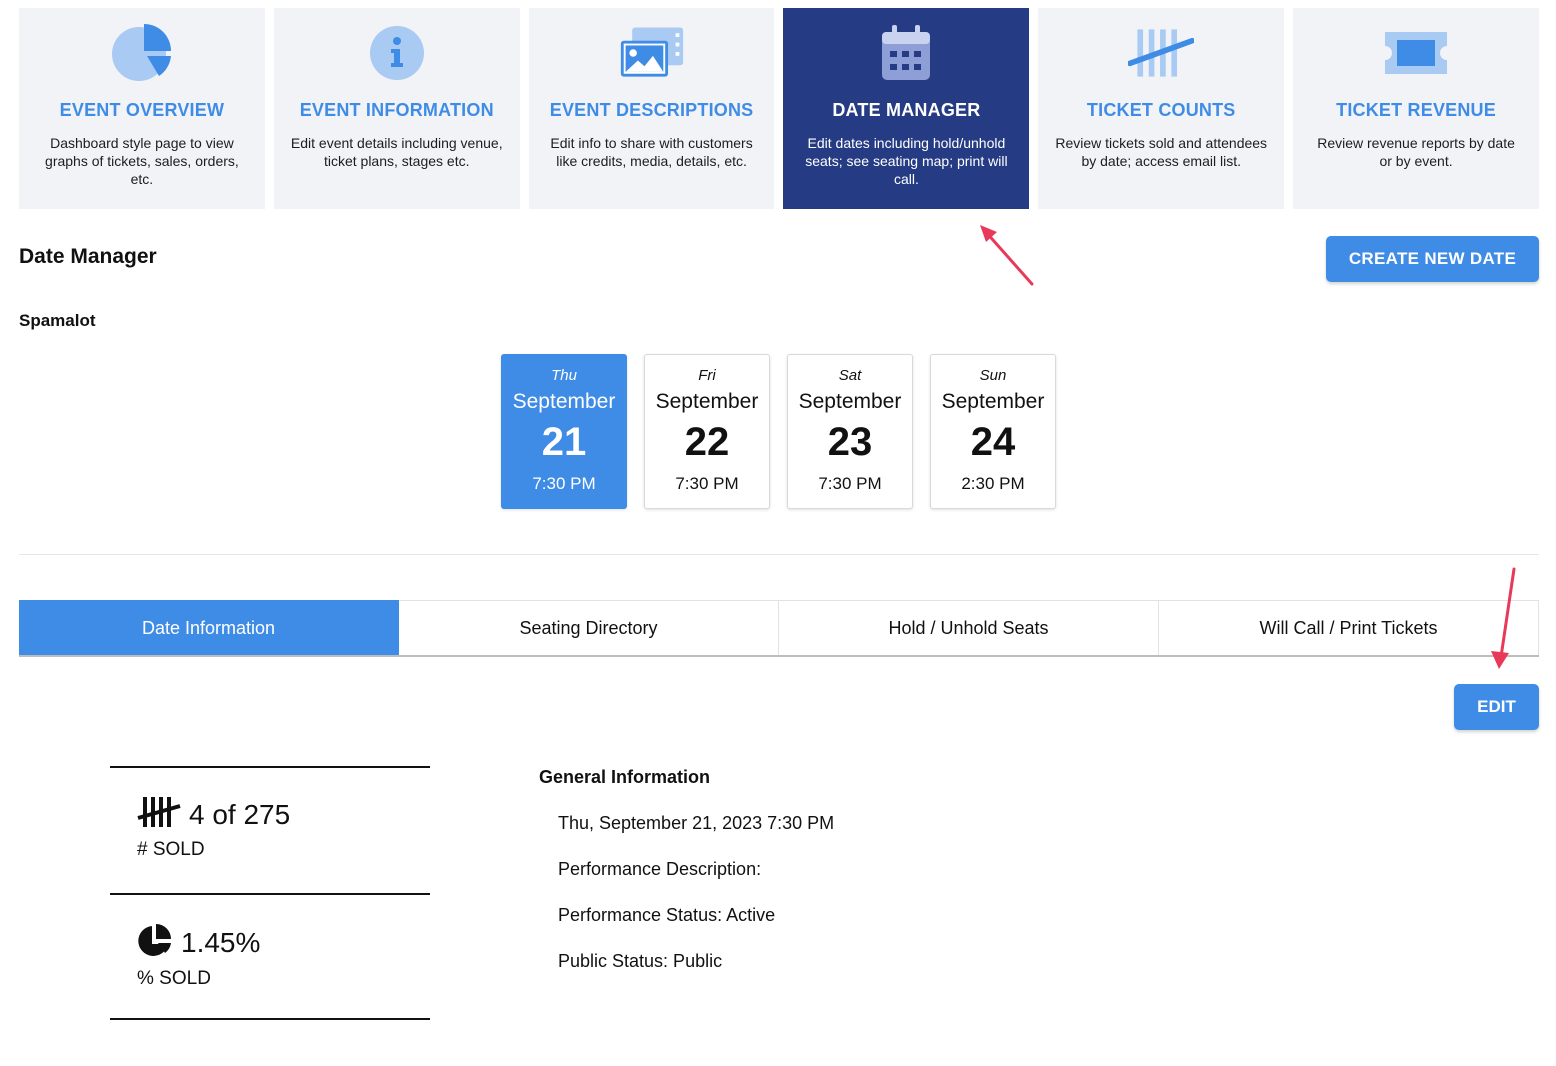 This screenshot has width=1556, height=1066. Describe the element at coordinates (270, 956) in the screenshot. I see `stat-percent-sold: 1.45% % SOLD` at that location.